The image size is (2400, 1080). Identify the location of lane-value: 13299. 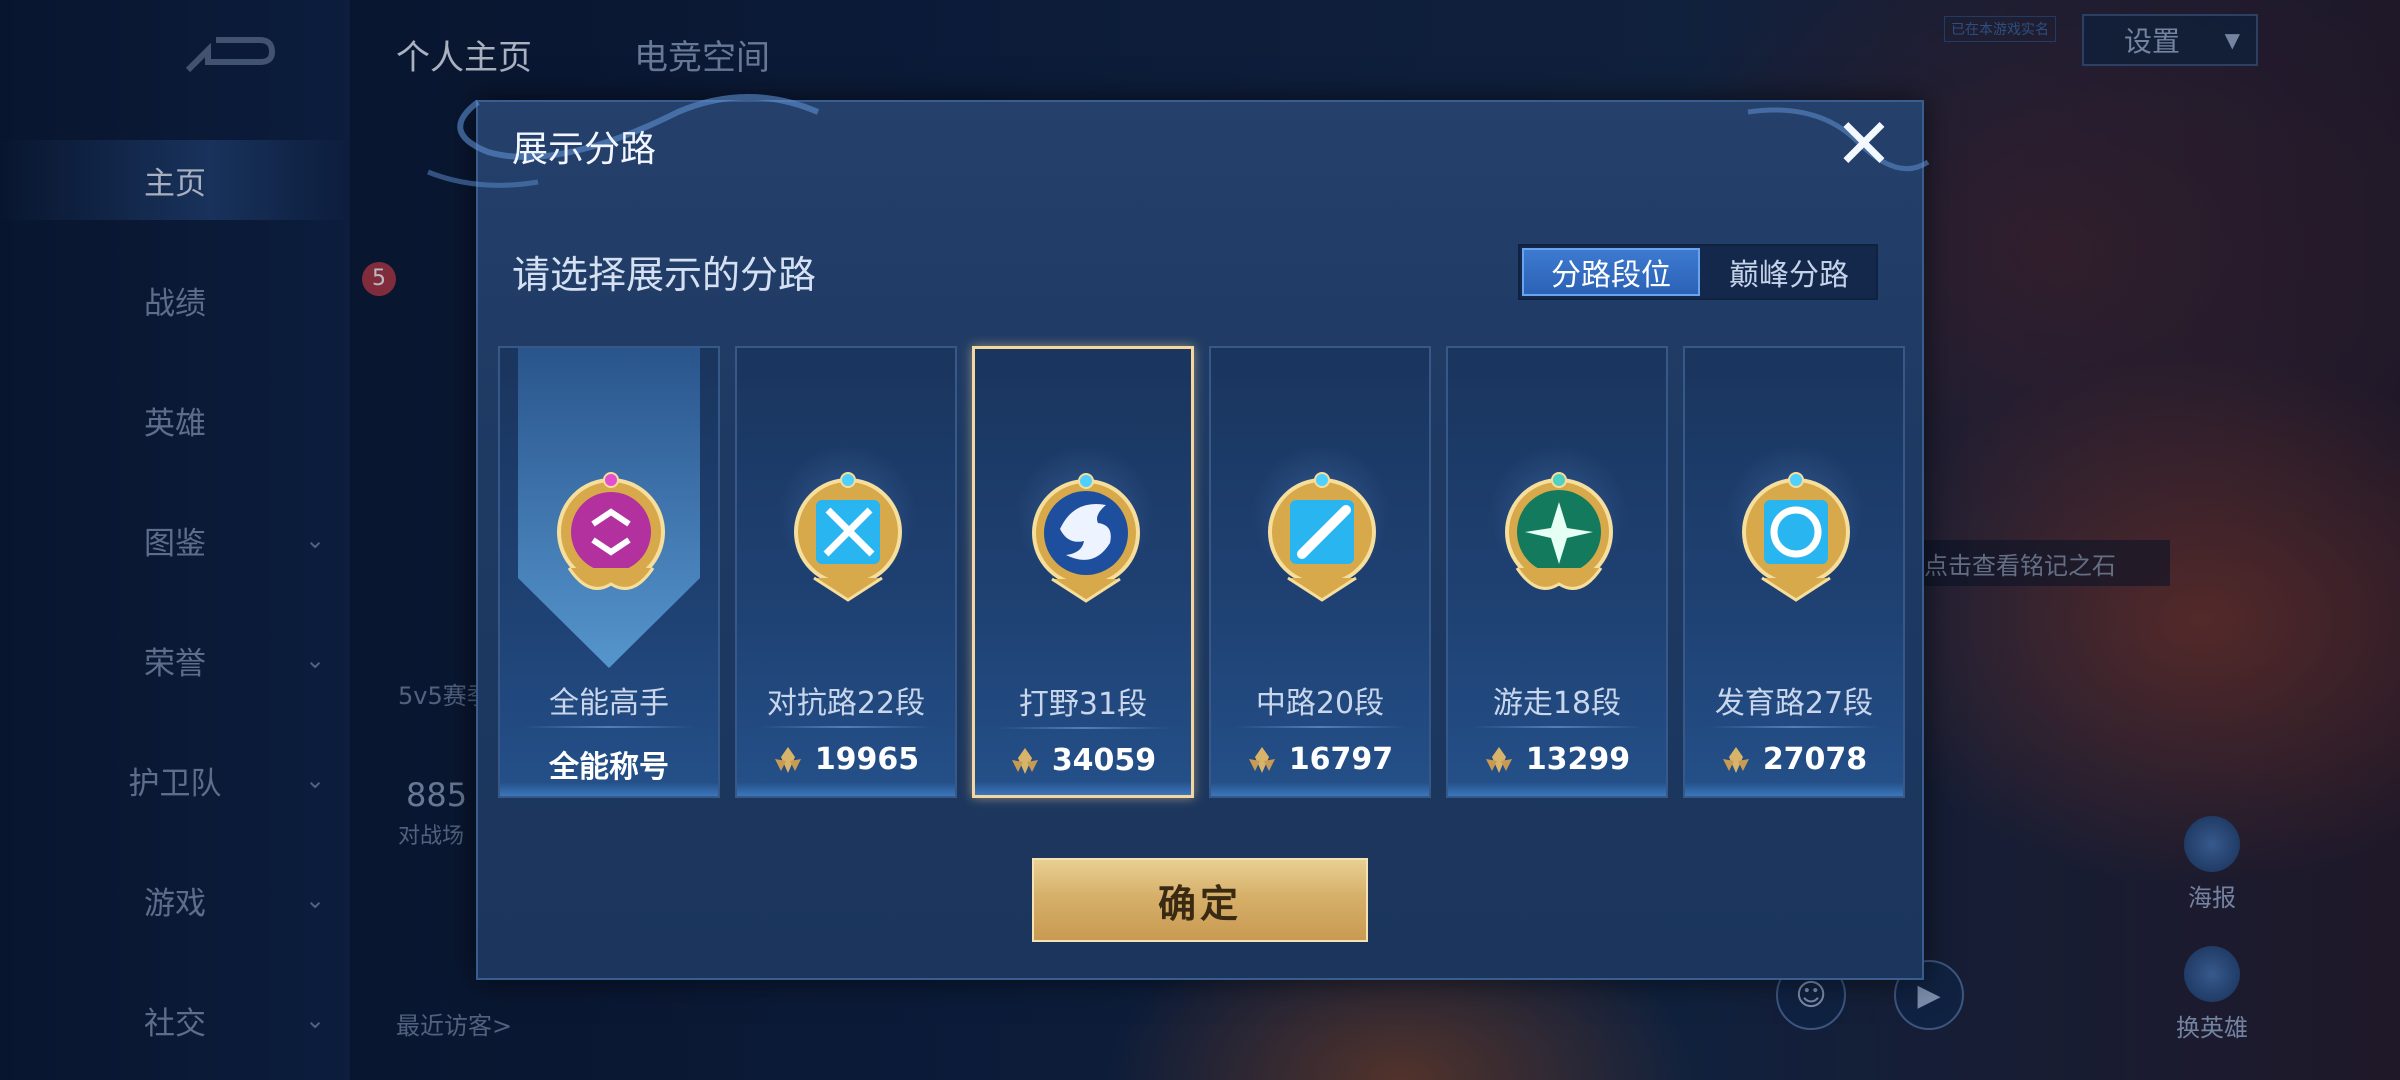
(1557, 759).